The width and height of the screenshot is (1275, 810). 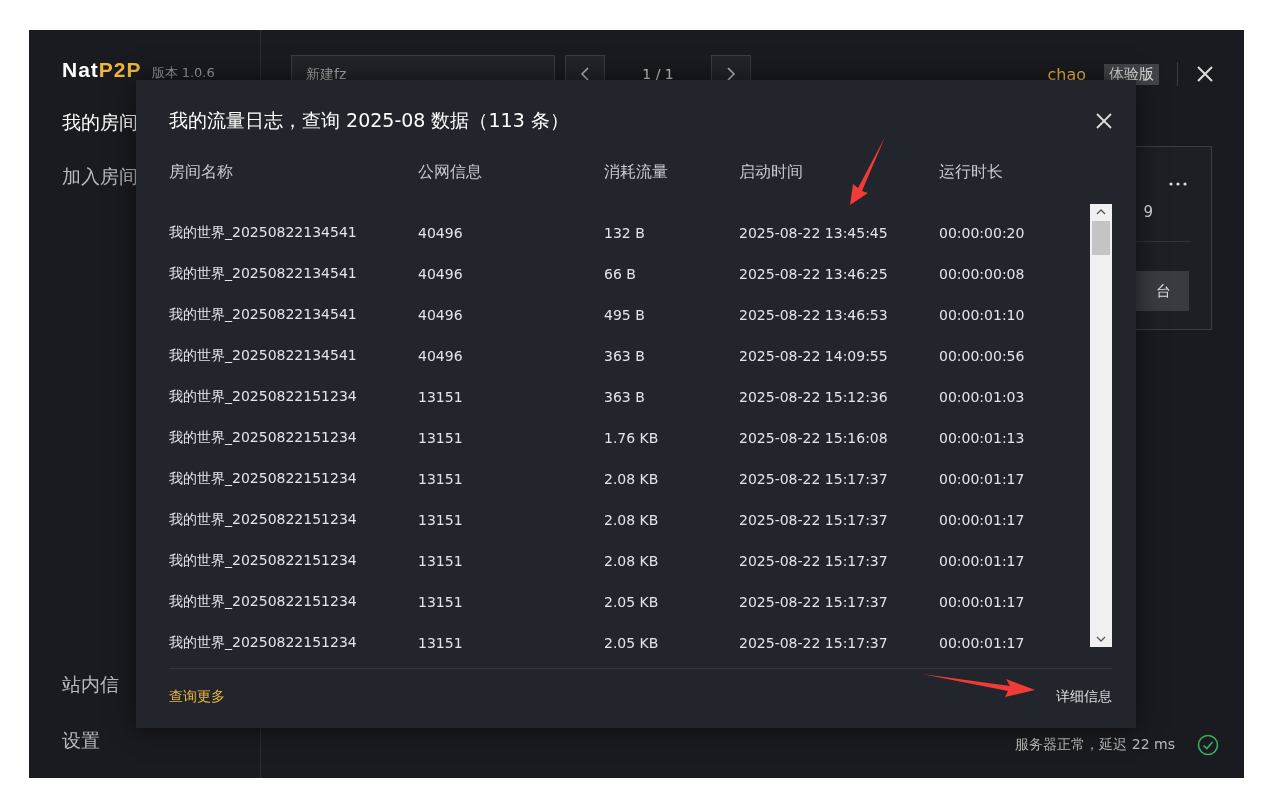 I want to click on scroll-up-icon, so click(x=1101, y=212).